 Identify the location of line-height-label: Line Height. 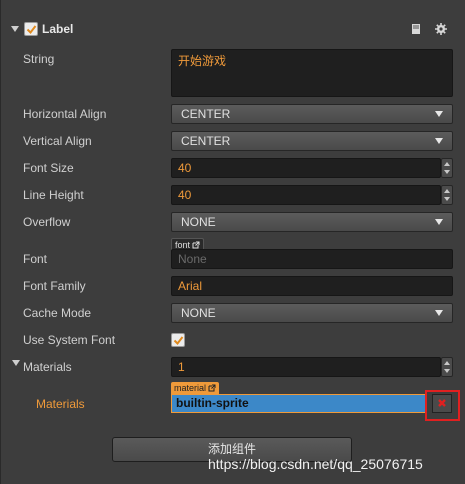
(53, 195).